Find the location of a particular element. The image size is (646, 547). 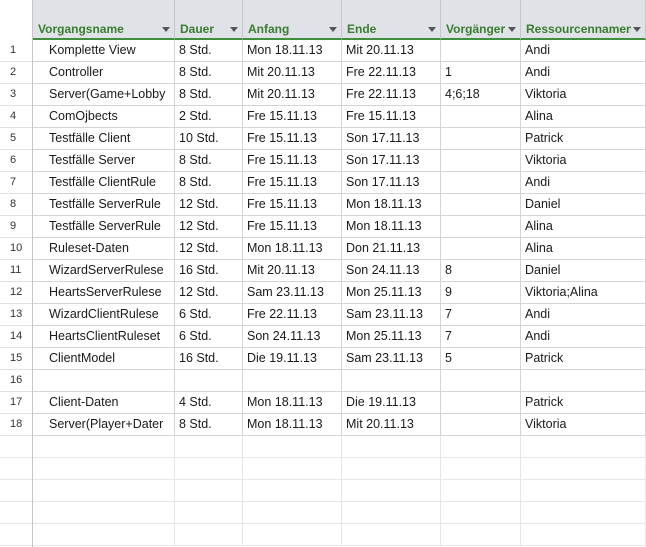

row-number: 14 is located at coordinates (16, 337).